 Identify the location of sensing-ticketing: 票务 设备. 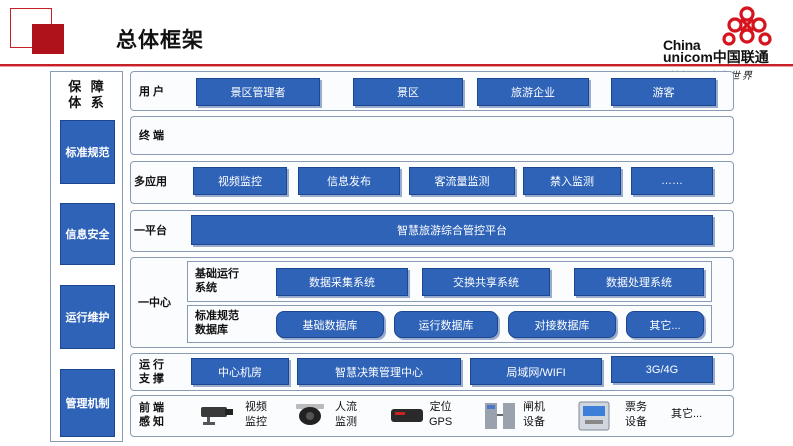
(620, 415).